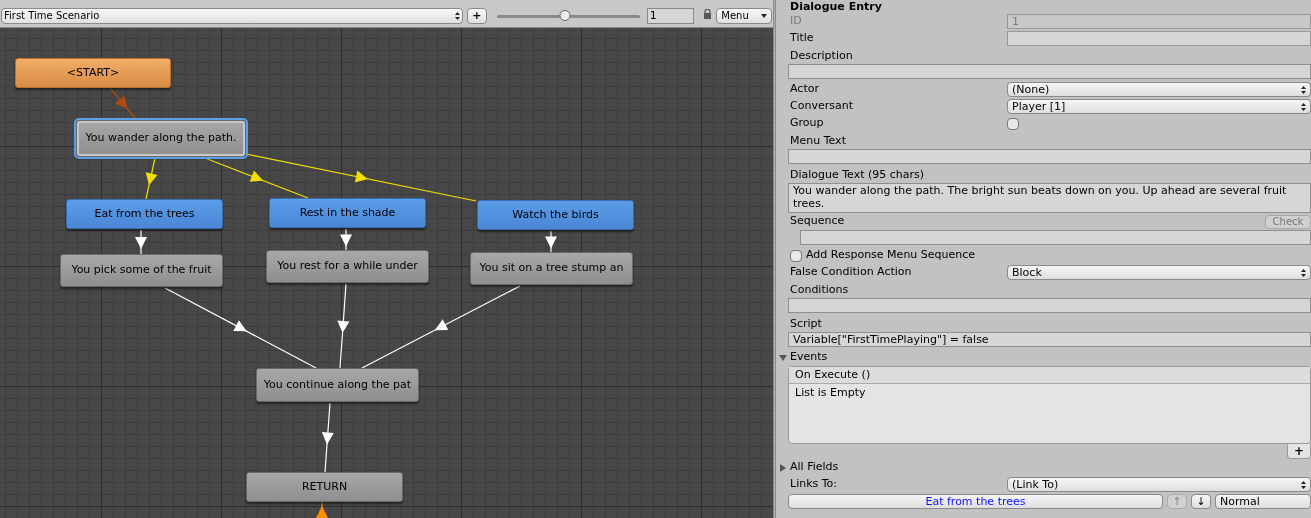 Image resolution: width=1311 pixels, height=518 pixels. What do you see at coordinates (1049, 375) in the screenshot?
I see `event-header: On Execute ()` at bounding box center [1049, 375].